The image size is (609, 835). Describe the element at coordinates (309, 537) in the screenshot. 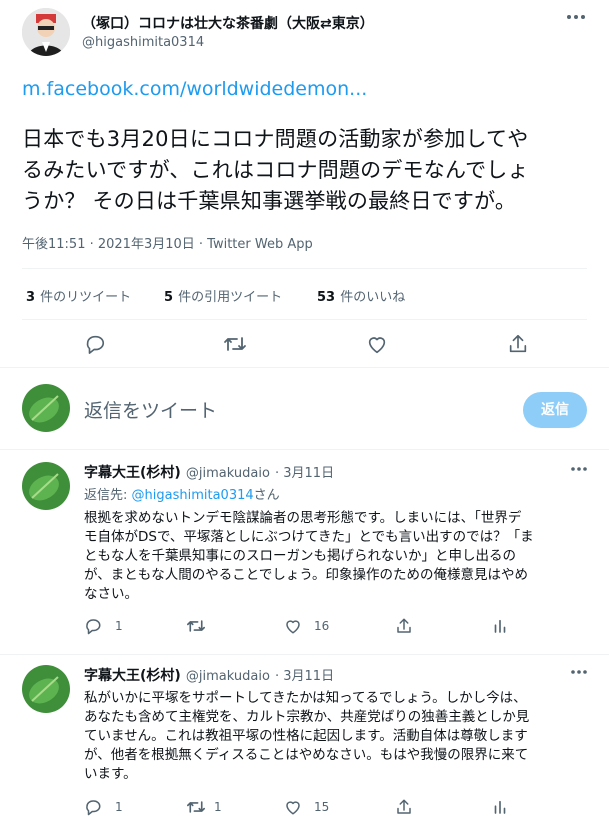

I see `reply-text-line: モ自体がDSで、平塚落としにぶつけてきた」とでも言い出すのでは？「ま` at that location.